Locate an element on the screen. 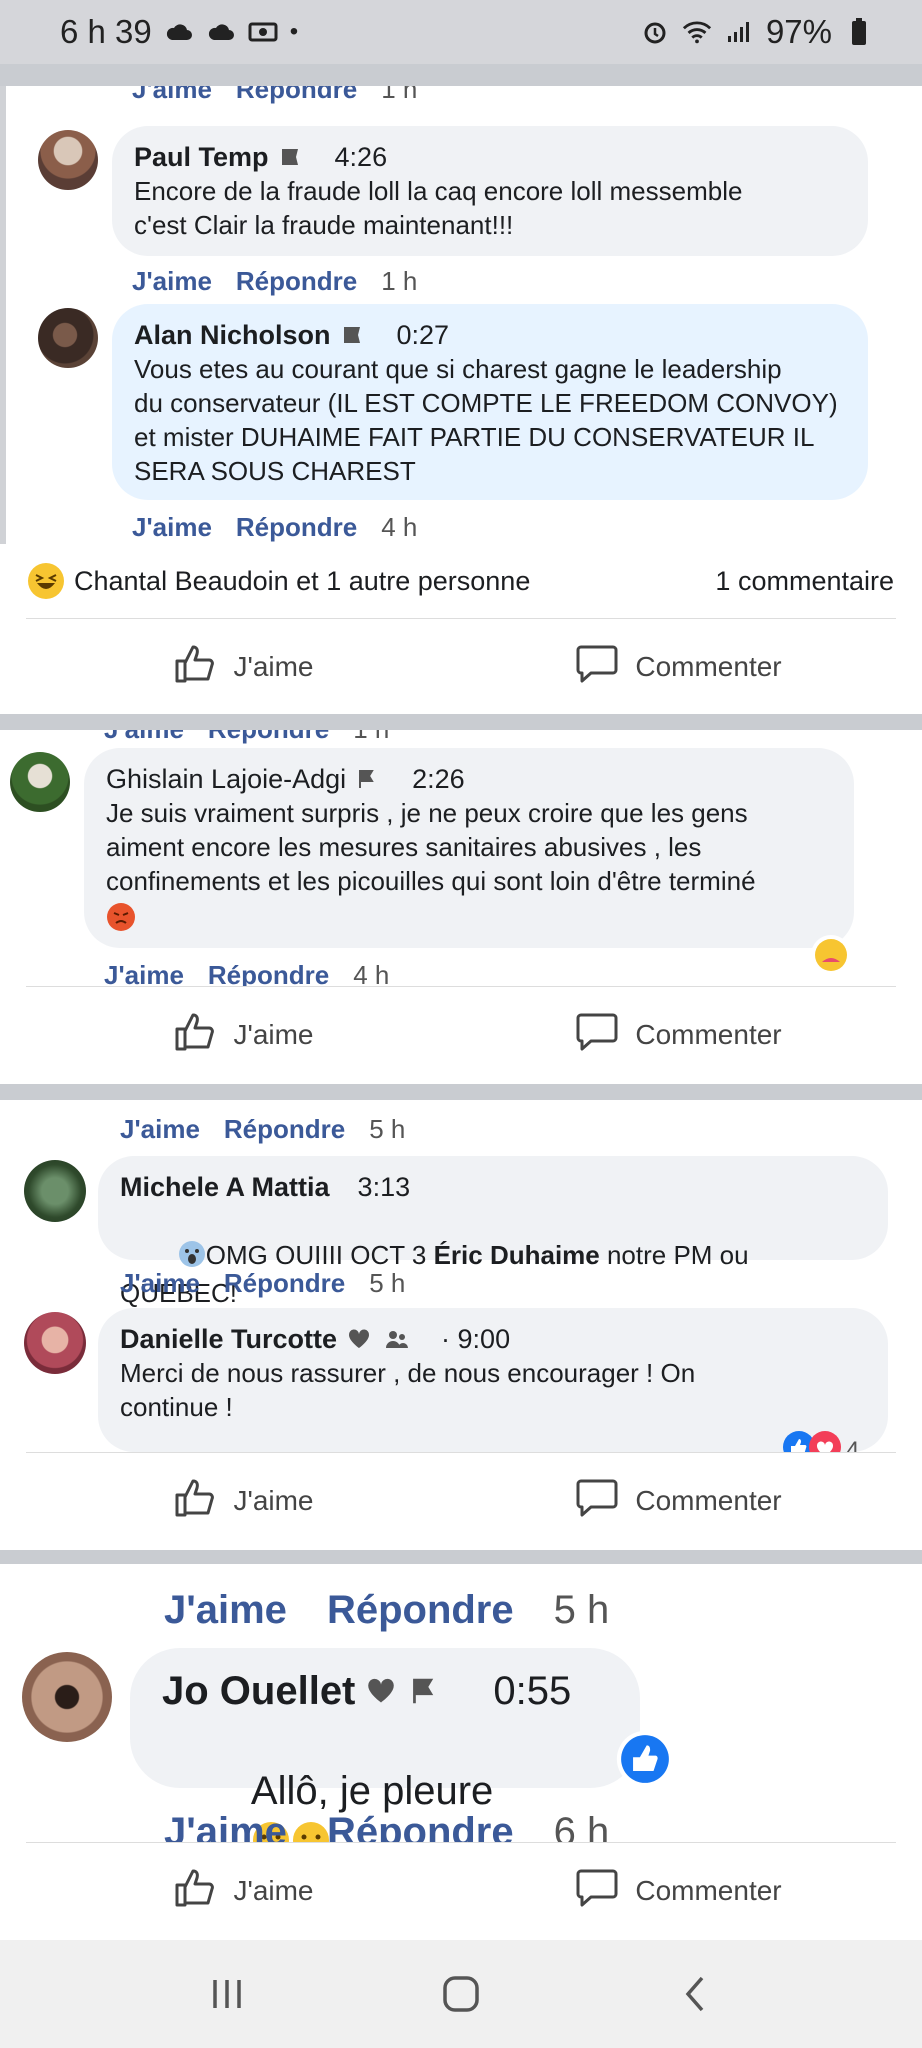 The width and height of the screenshot is (922, 2048). commenter-name-row: Paul Temp 4:26 is located at coordinates (490, 157).